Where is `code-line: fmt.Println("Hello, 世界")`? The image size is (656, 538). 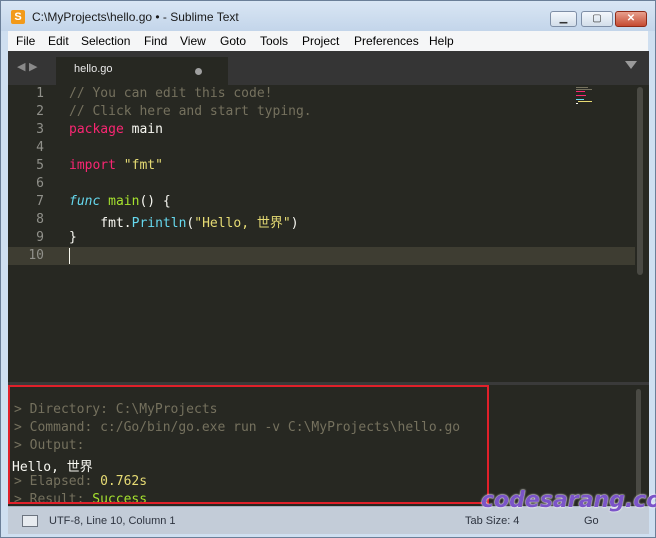
code-line: fmt.Println("Hello, 世界") is located at coordinates (184, 221).